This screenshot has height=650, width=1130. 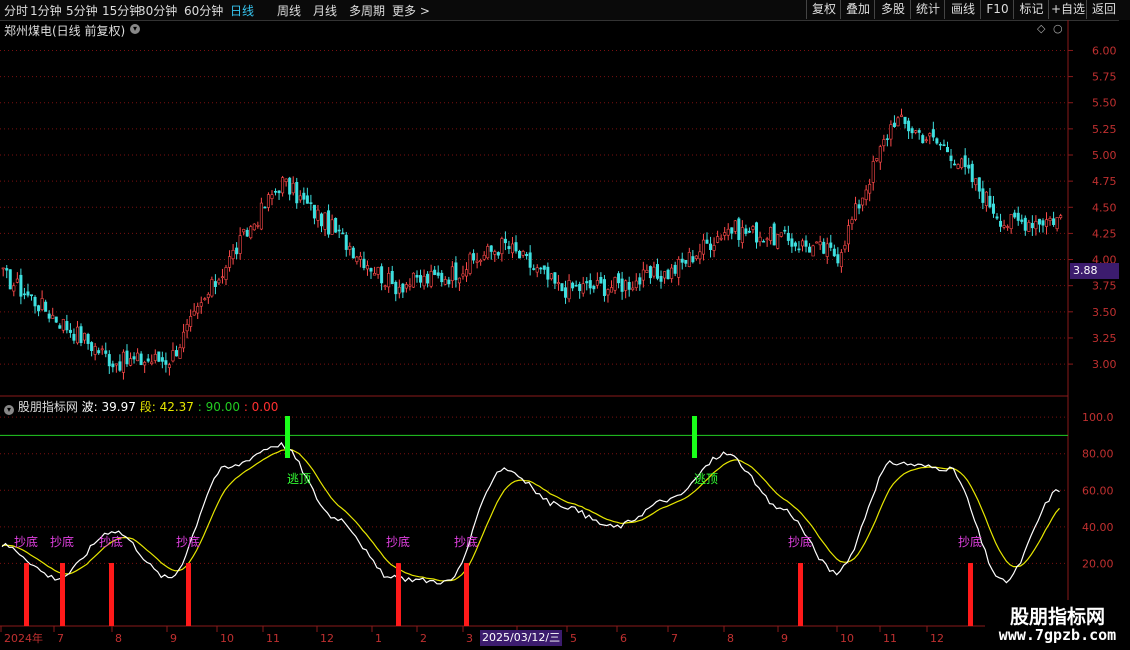 I want to click on level-b-value: : 0.00, so click(x=261, y=407).